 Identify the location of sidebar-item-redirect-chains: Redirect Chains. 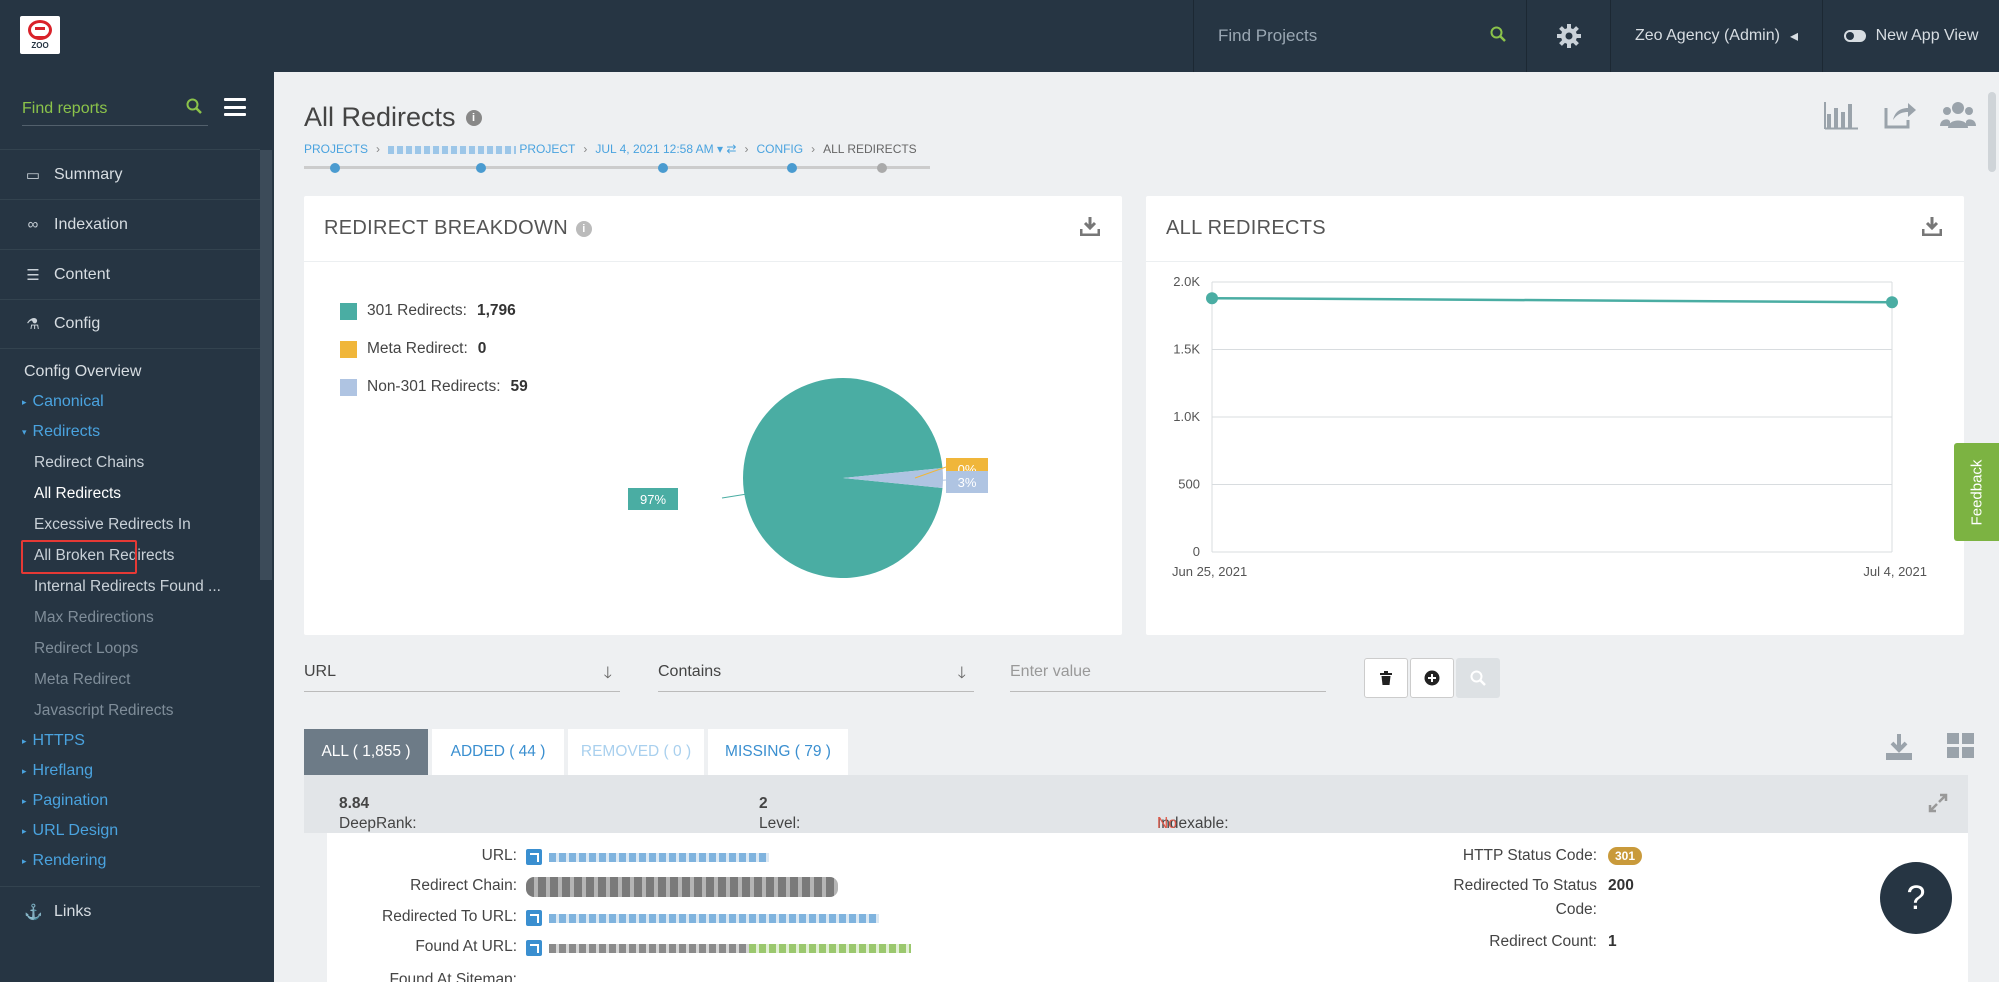
(130, 462).